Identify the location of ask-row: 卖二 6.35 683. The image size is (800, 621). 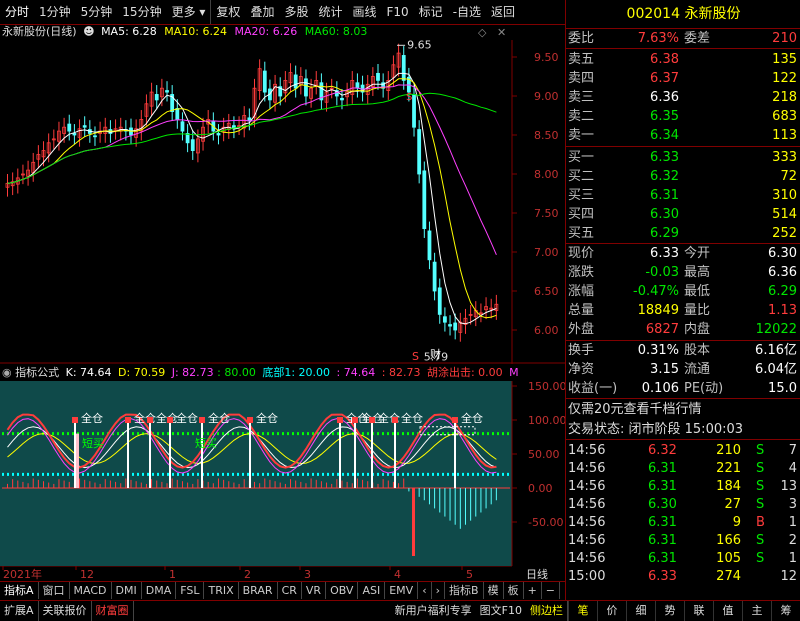
(683, 116).